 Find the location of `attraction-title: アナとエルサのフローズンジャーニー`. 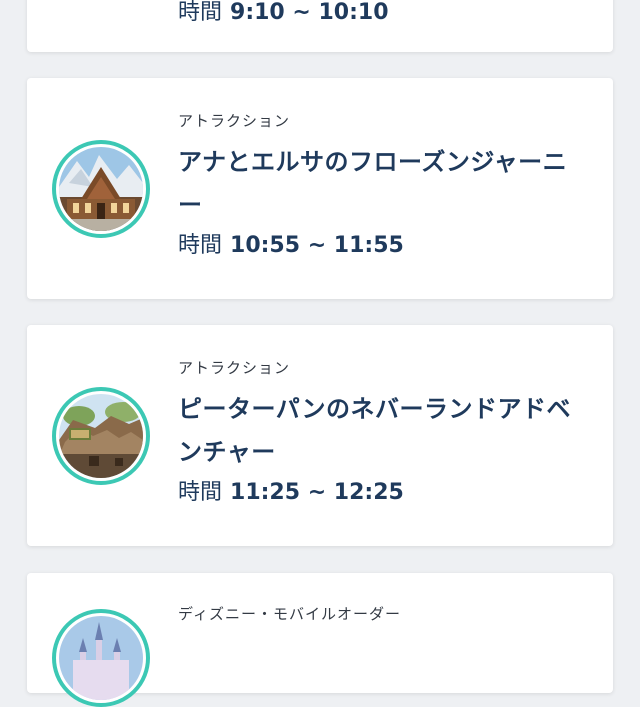

attraction-title: アナとエルサのフローズンジャーニー is located at coordinates (373, 183).